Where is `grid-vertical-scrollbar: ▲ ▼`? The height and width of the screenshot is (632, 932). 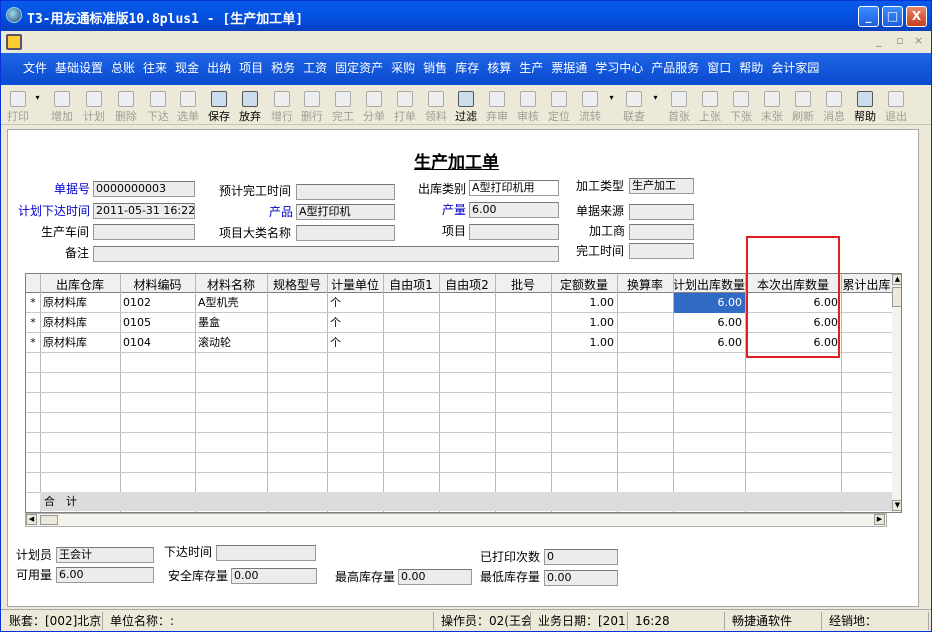
grid-vertical-scrollbar: ▲ ▼ is located at coordinates (896, 393).